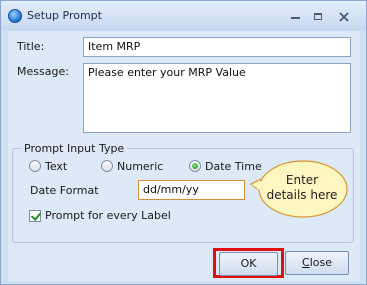  I want to click on callout-bubble: Enter details here, so click(299, 188).